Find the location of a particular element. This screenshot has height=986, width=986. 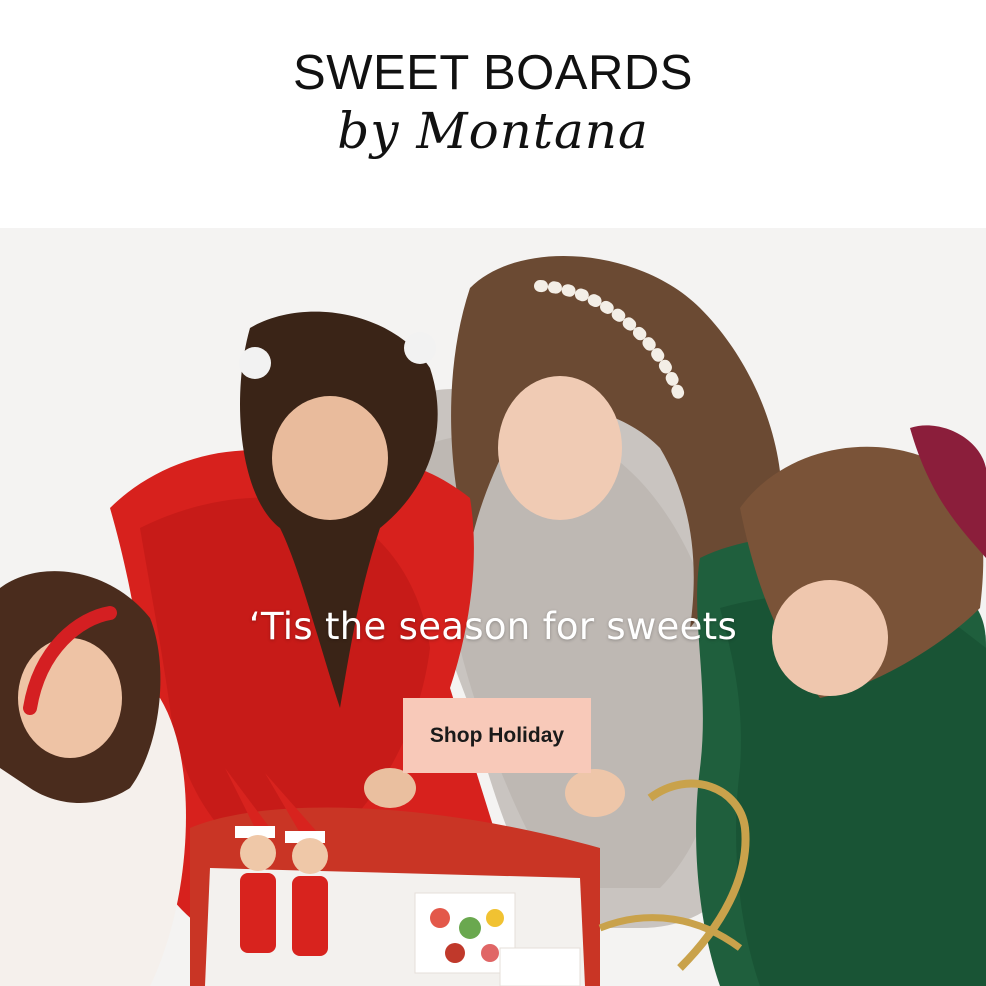

logo-script: by Montana is located at coordinates (493, 131).